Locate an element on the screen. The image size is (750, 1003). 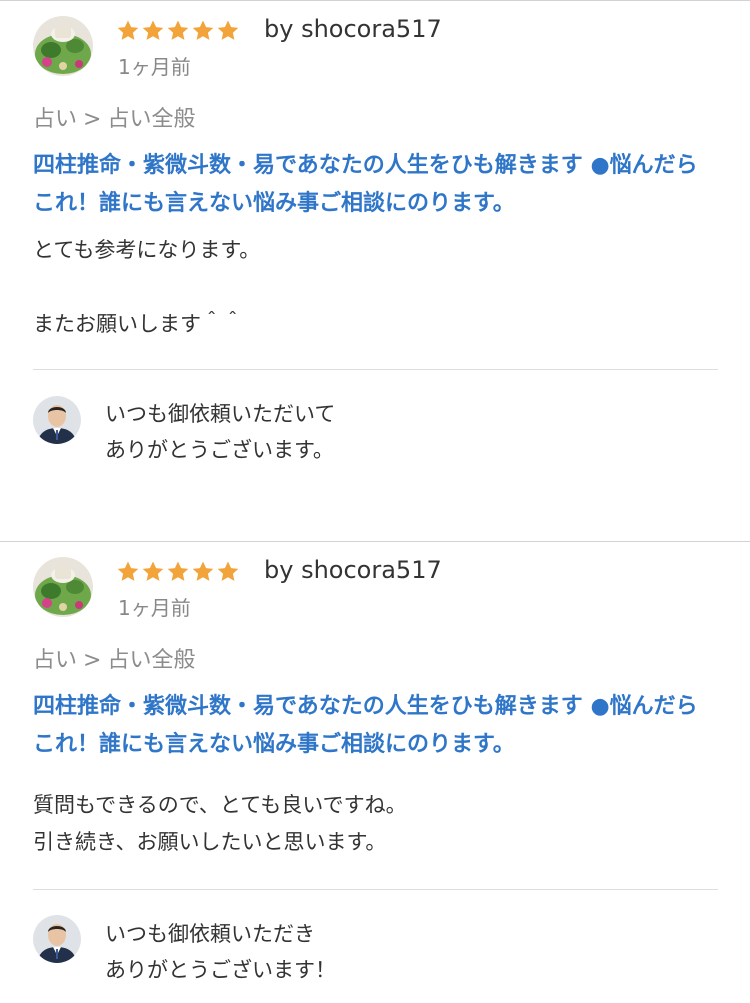
review-comment: とても参考になります。 またお願いします＾＾ is located at coordinates (147, 287).